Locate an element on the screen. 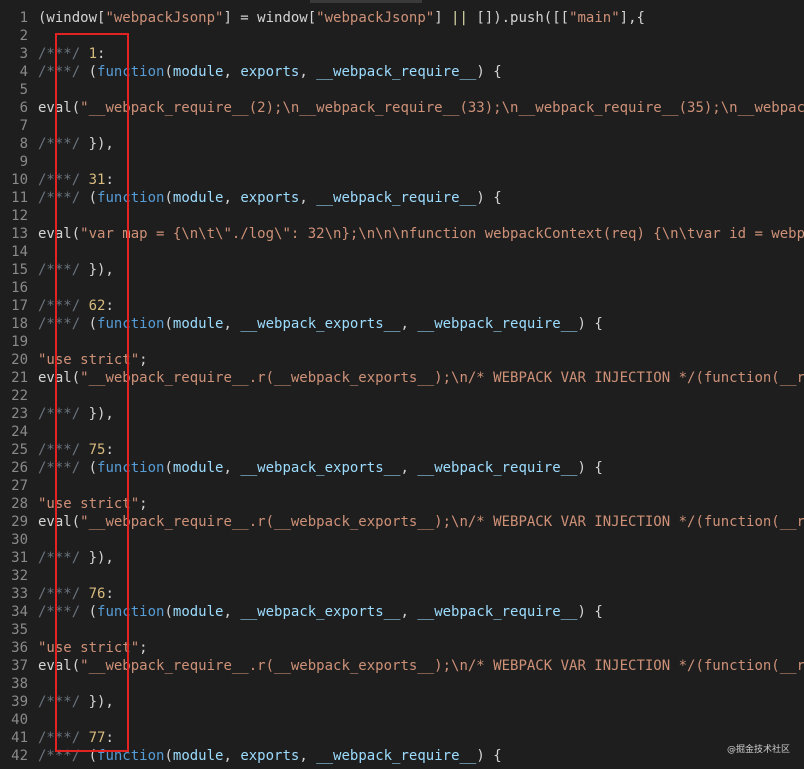  code-line: 30 is located at coordinates (402, 540).